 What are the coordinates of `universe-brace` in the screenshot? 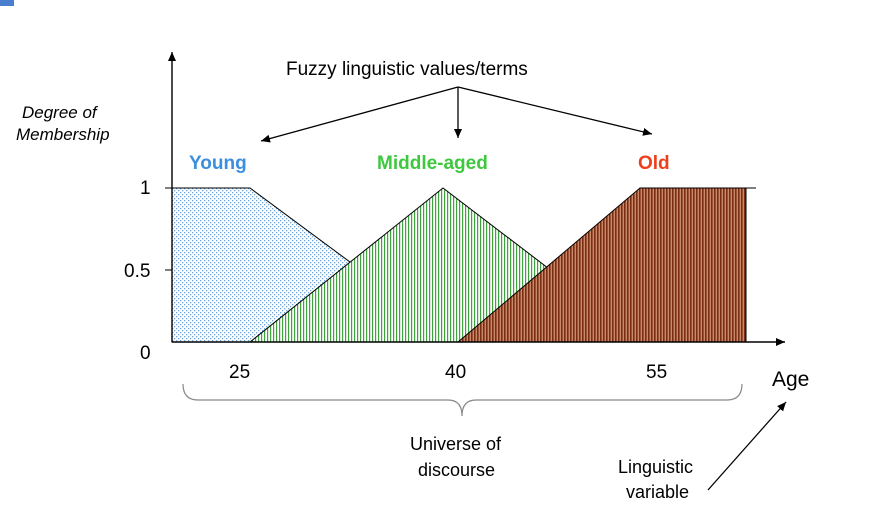 It's located at (462, 400).